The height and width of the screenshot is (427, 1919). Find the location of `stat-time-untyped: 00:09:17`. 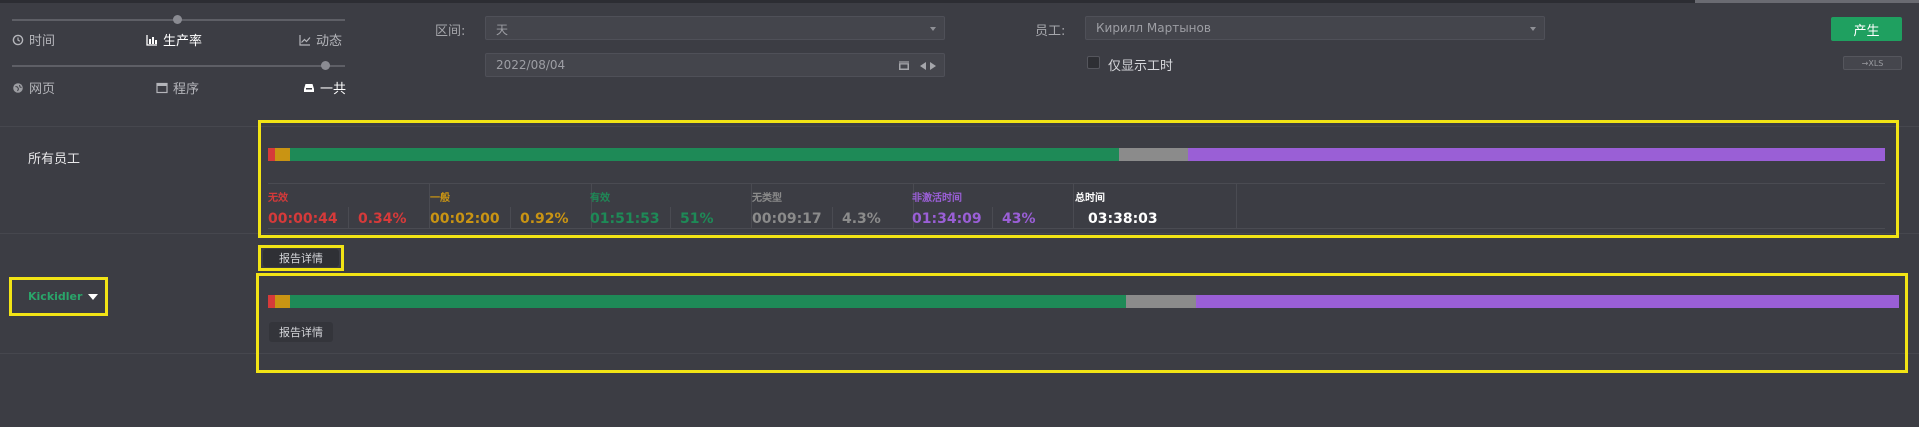

stat-time-untyped: 00:09:17 is located at coordinates (787, 219).